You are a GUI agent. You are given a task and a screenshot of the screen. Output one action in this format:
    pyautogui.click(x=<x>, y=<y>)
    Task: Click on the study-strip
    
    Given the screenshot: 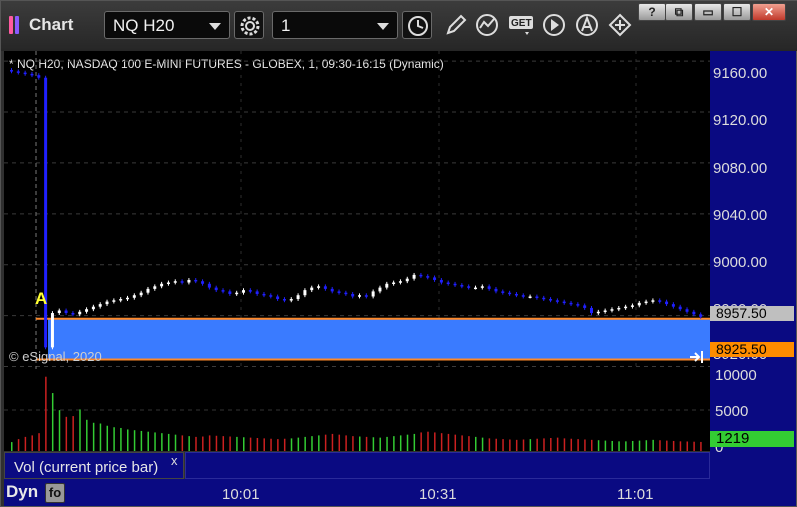 What is the action you would take?
    pyautogui.click(x=447, y=465)
    